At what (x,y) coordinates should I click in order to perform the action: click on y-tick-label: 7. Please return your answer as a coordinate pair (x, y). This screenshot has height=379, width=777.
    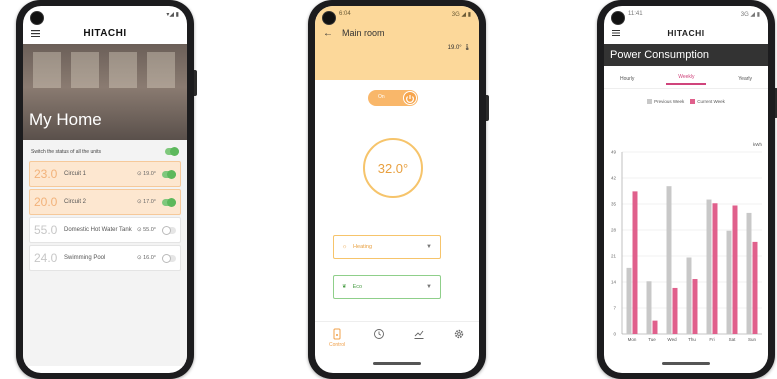
    Looking at the image, I should click on (614, 308).